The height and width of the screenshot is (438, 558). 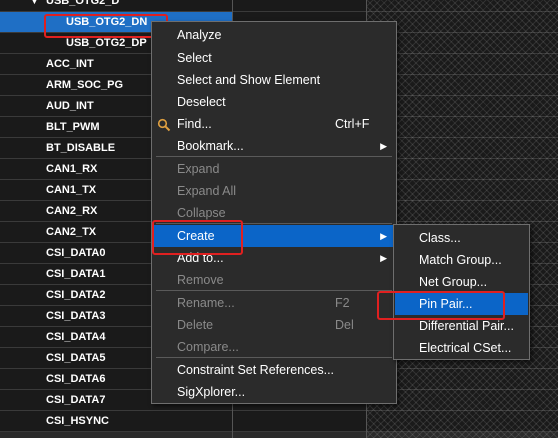 I want to click on menu-item-expand-all: Expand All, so click(x=274, y=191).